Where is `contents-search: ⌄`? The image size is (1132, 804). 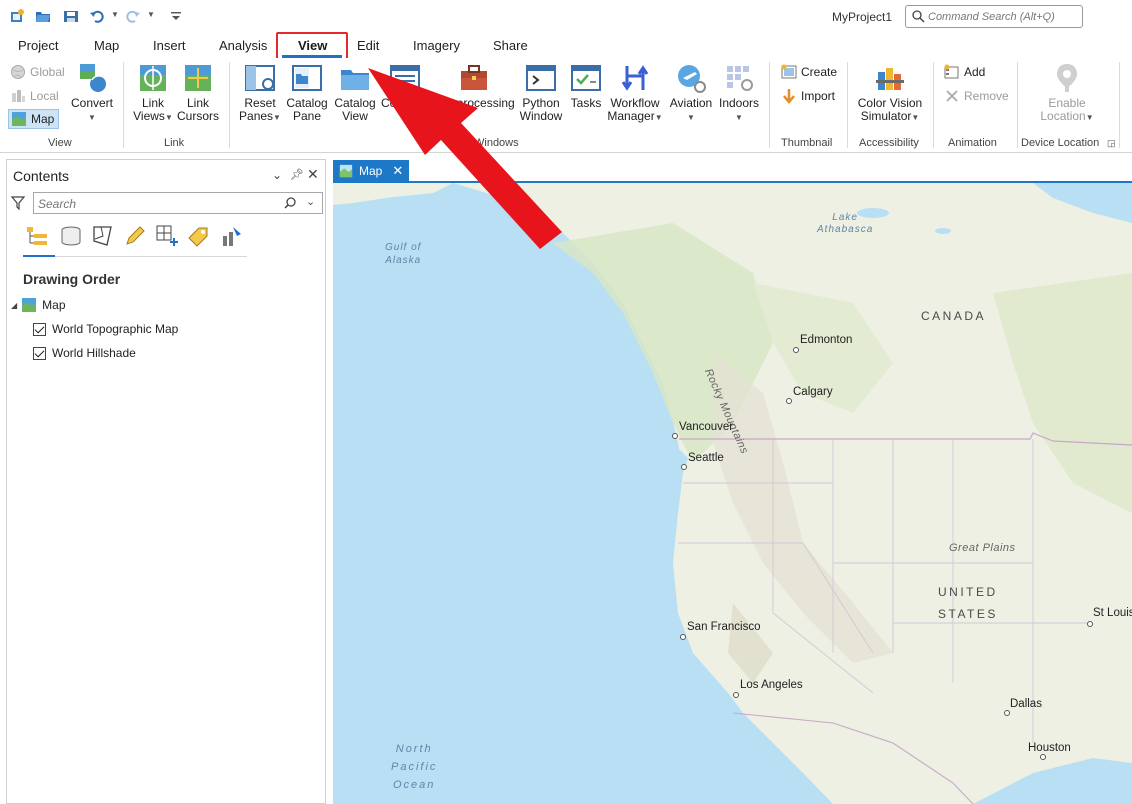
contents-search: ⌄ is located at coordinates (178, 203).